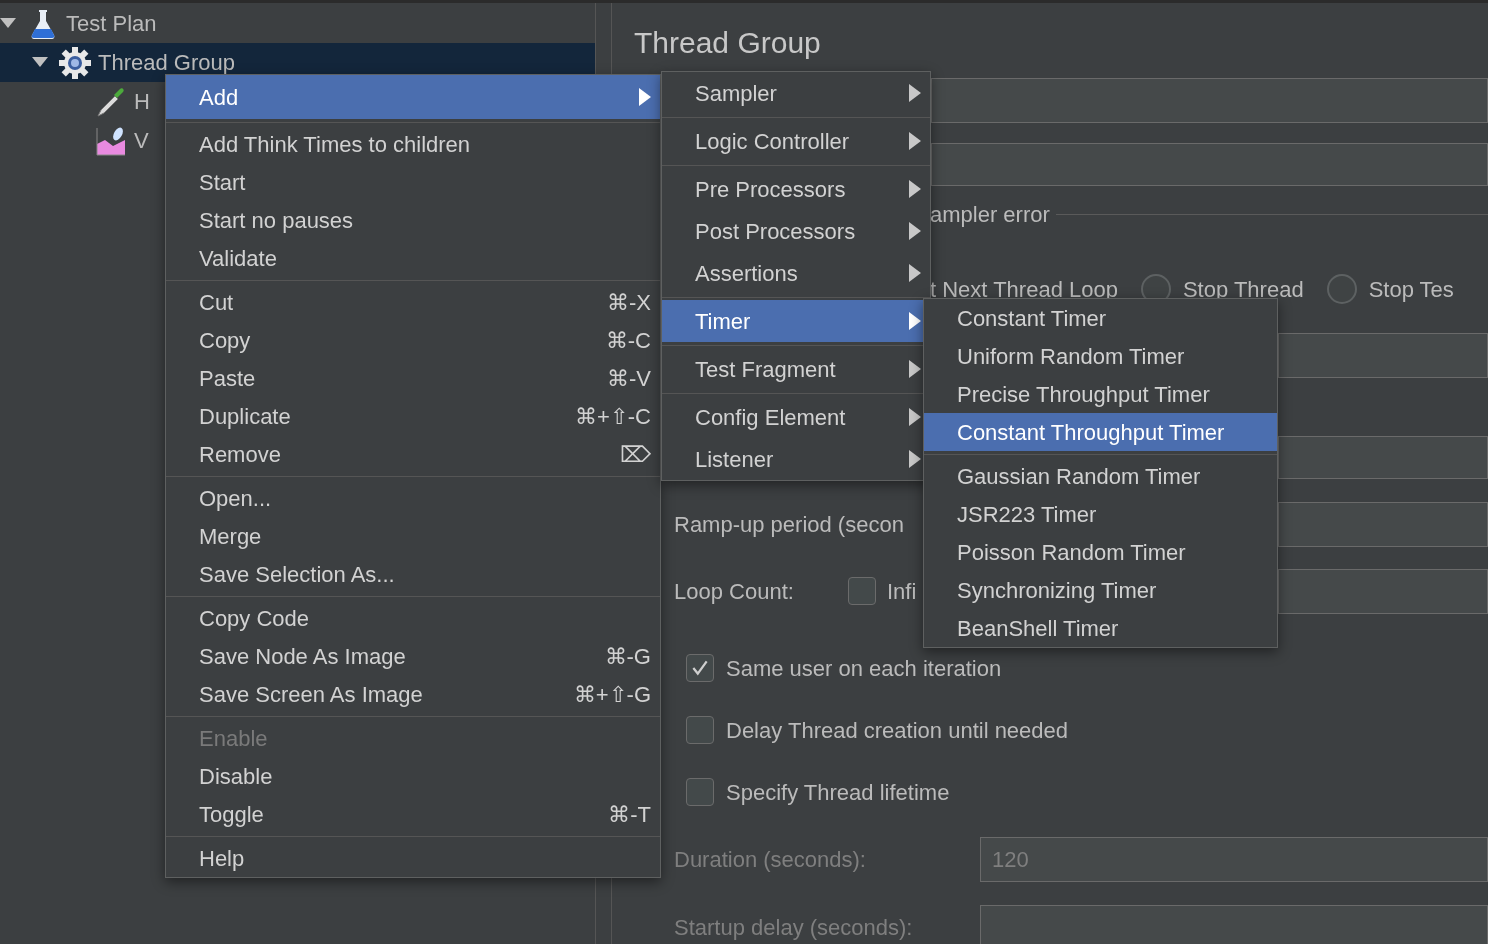 The width and height of the screenshot is (1488, 944). Describe the element at coordinates (635, 454) in the screenshot. I see `shortcut-text: ⌦` at that location.